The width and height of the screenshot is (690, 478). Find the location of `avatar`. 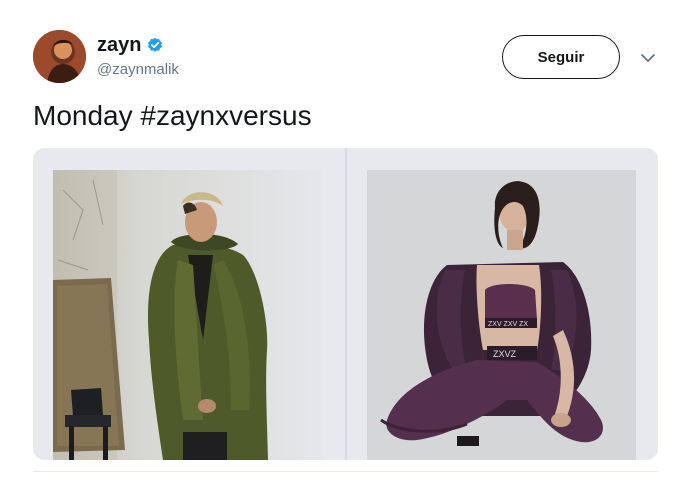

avatar is located at coordinates (59, 56).